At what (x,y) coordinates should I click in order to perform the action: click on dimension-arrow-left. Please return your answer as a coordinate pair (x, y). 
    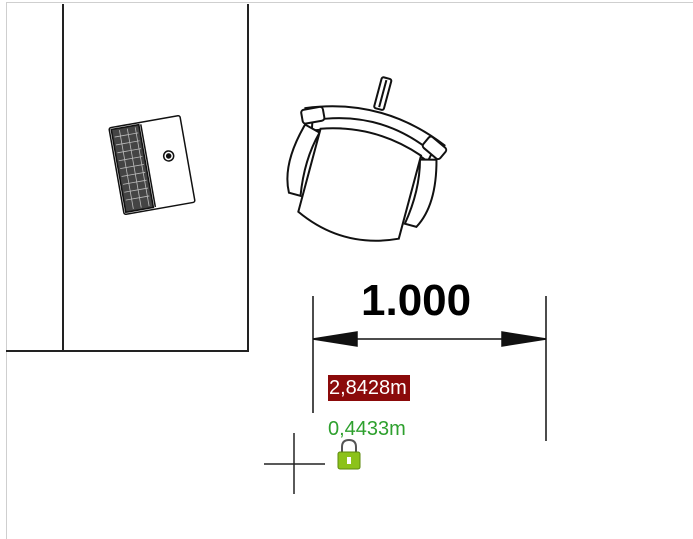
    Looking at the image, I should click on (335, 339).